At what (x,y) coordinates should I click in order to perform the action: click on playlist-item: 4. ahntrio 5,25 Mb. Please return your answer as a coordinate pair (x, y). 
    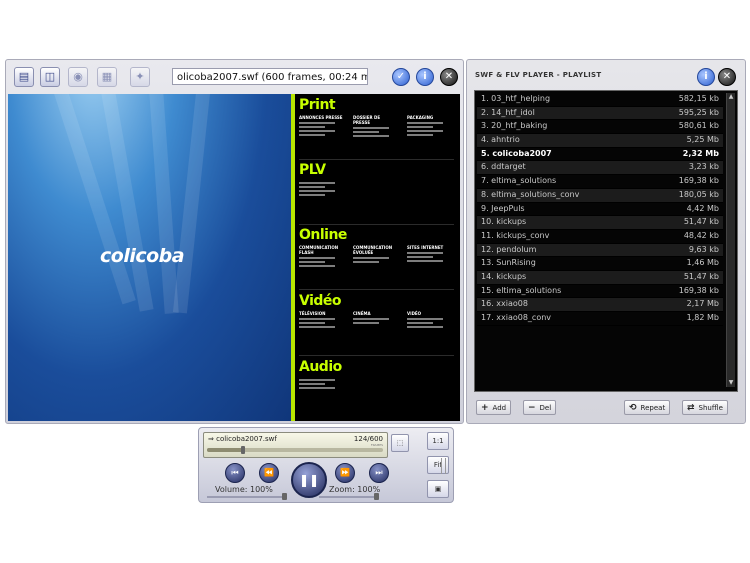
    Looking at the image, I should click on (600, 141).